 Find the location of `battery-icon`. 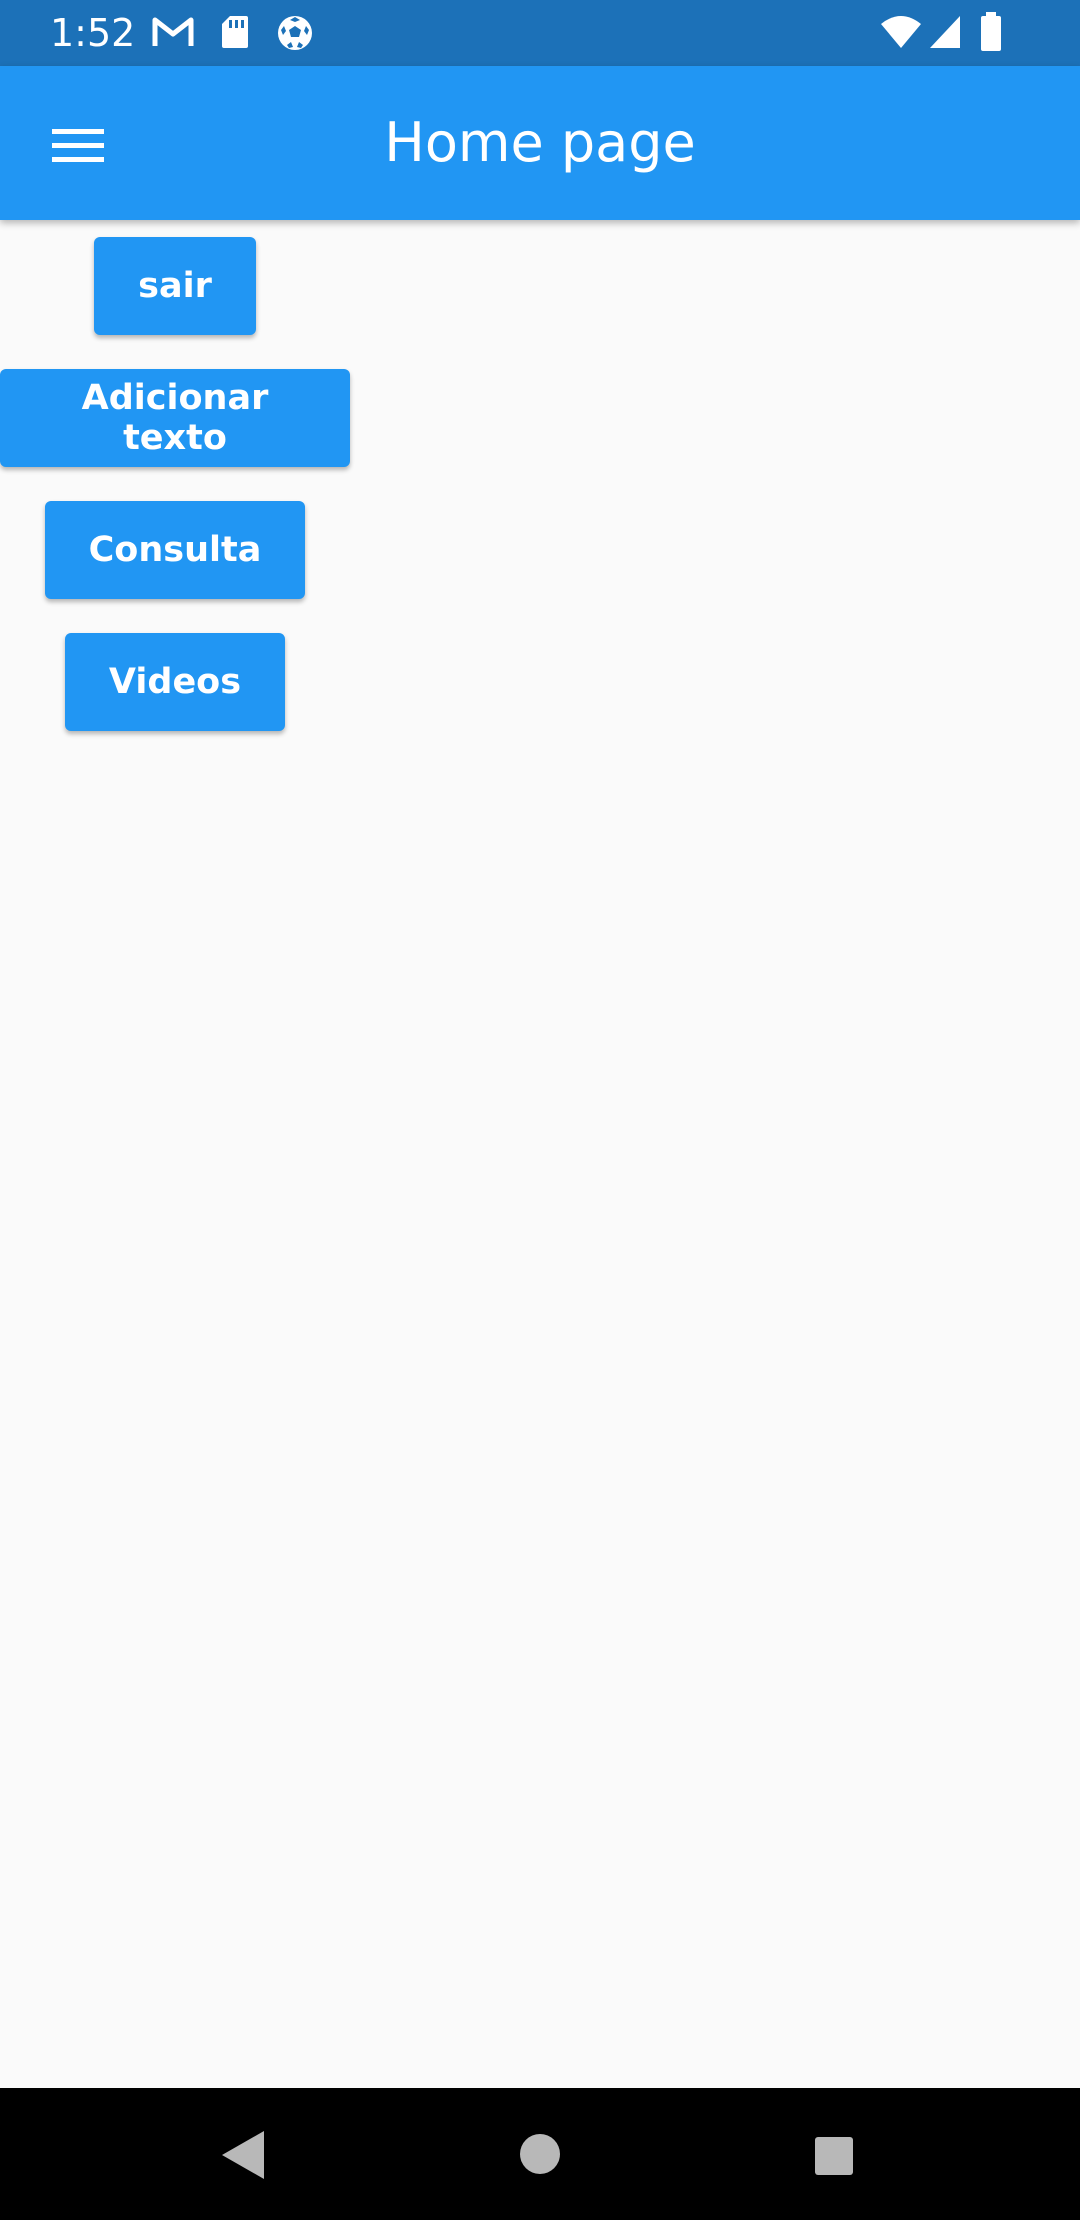

battery-icon is located at coordinates (991, 34).